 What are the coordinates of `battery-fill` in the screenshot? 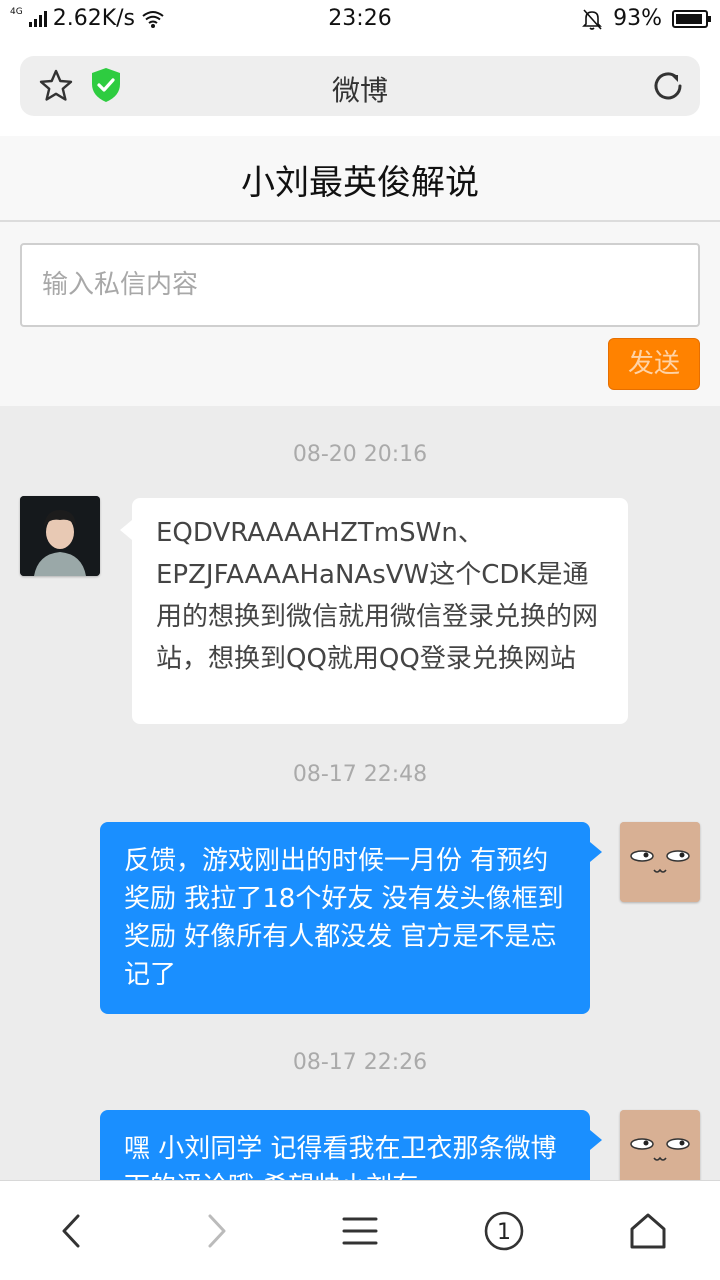 It's located at (689, 18).